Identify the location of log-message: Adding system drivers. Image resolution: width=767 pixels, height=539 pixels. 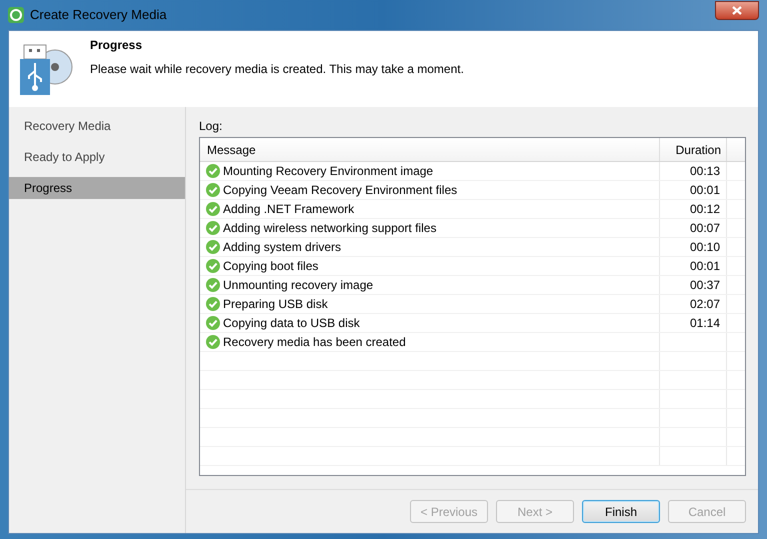
(282, 247).